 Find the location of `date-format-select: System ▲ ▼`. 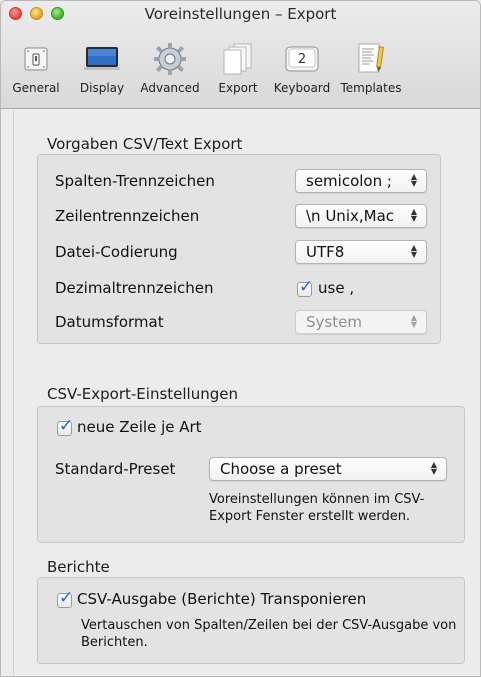

date-format-select: System ▲ ▼ is located at coordinates (361, 322).